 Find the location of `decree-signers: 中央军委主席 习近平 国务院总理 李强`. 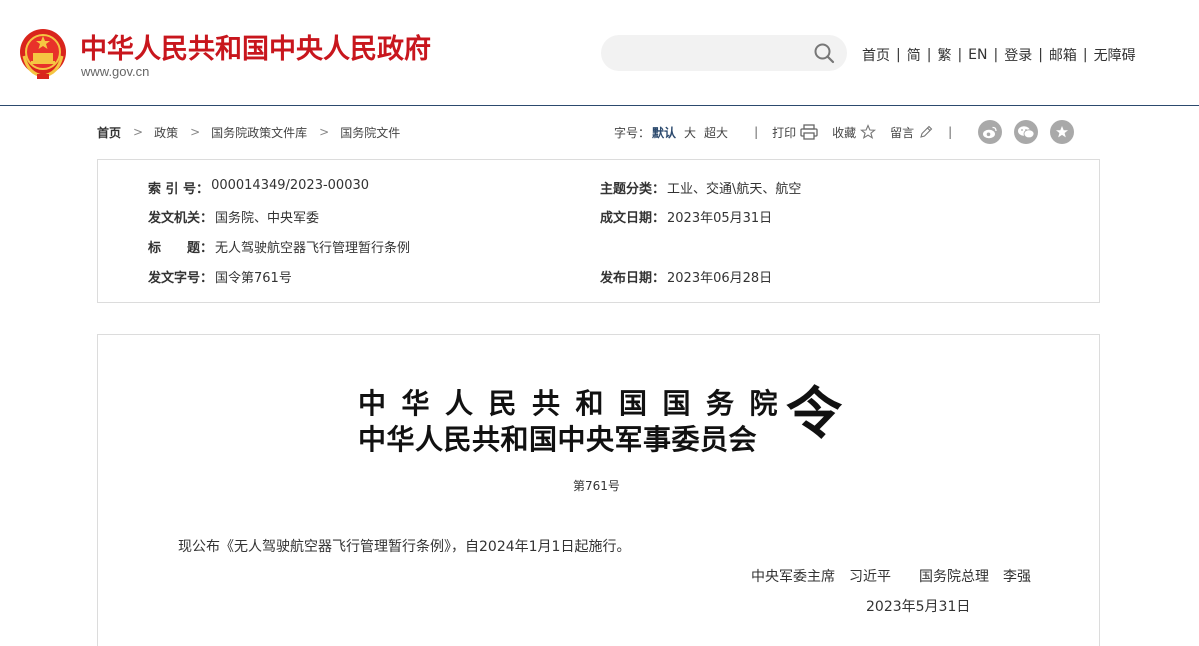

decree-signers: 中央军委主席 习近平 国务院总理 李强 is located at coordinates (891, 577).